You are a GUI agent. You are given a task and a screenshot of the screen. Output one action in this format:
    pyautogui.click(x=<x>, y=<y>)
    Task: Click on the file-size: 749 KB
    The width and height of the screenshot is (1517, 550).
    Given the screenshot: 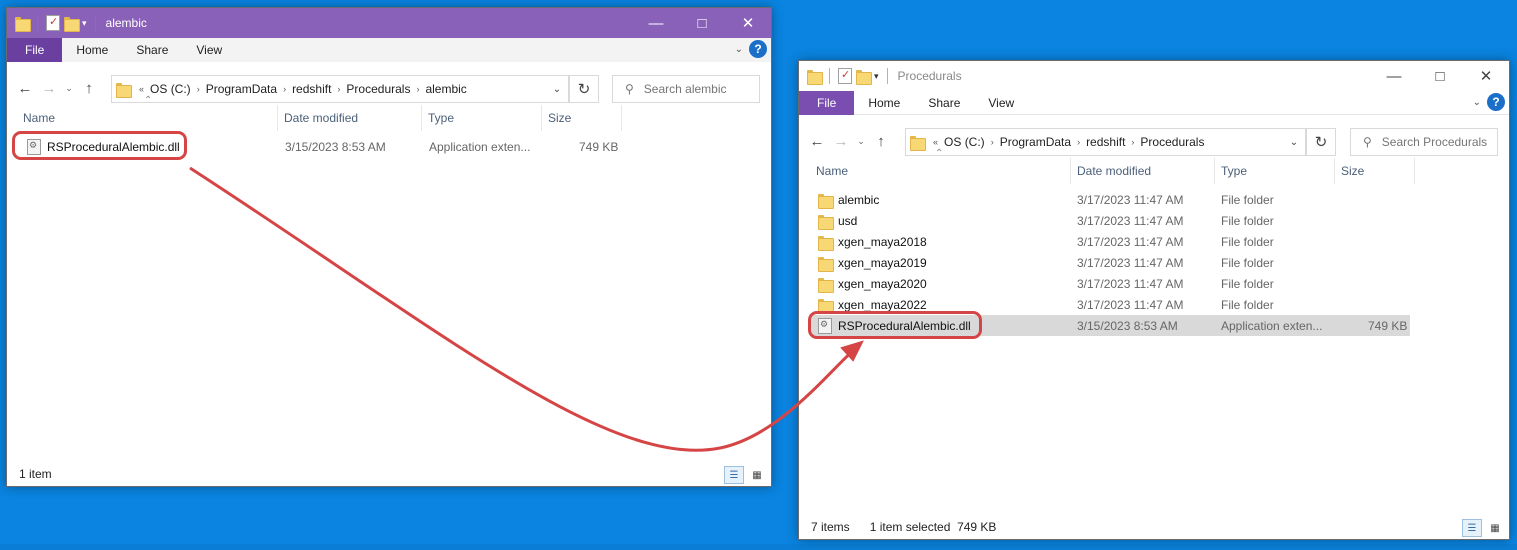 What is the action you would take?
    pyautogui.click(x=1388, y=325)
    